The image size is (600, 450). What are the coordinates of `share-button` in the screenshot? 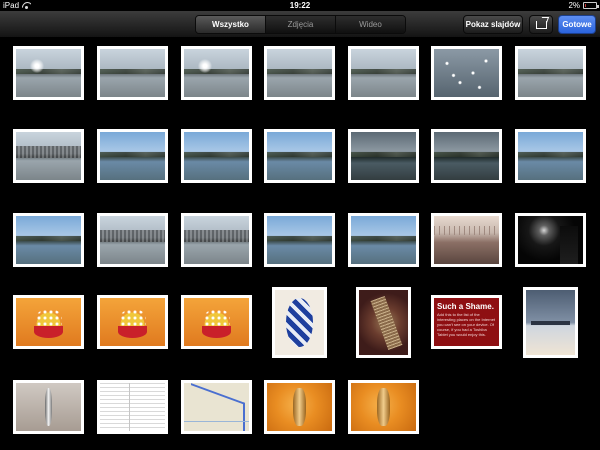 It's located at (541, 24).